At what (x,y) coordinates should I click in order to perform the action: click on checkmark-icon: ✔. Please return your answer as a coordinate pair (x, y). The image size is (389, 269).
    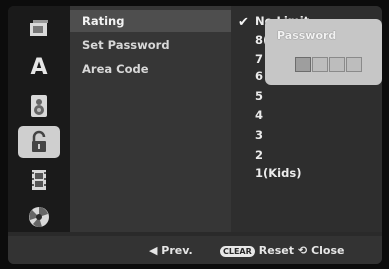
    Looking at the image, I should click on (243, 22).